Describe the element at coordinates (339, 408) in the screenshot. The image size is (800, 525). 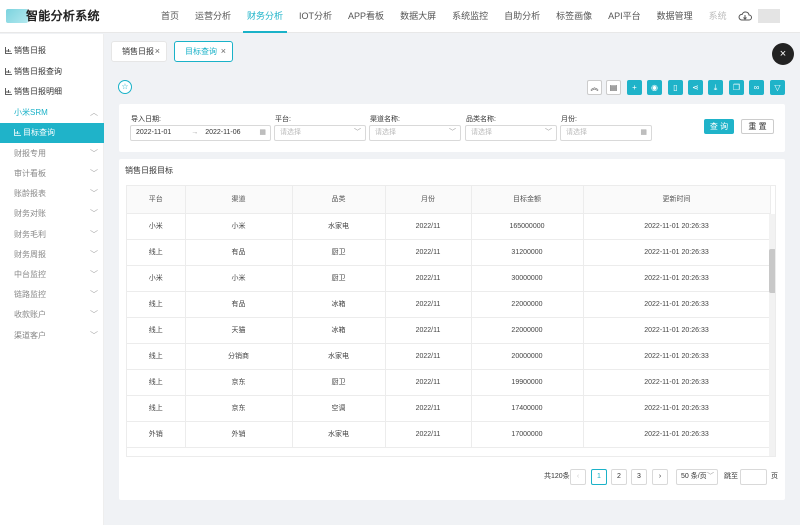
I see `table-cell: 空调` at that location.